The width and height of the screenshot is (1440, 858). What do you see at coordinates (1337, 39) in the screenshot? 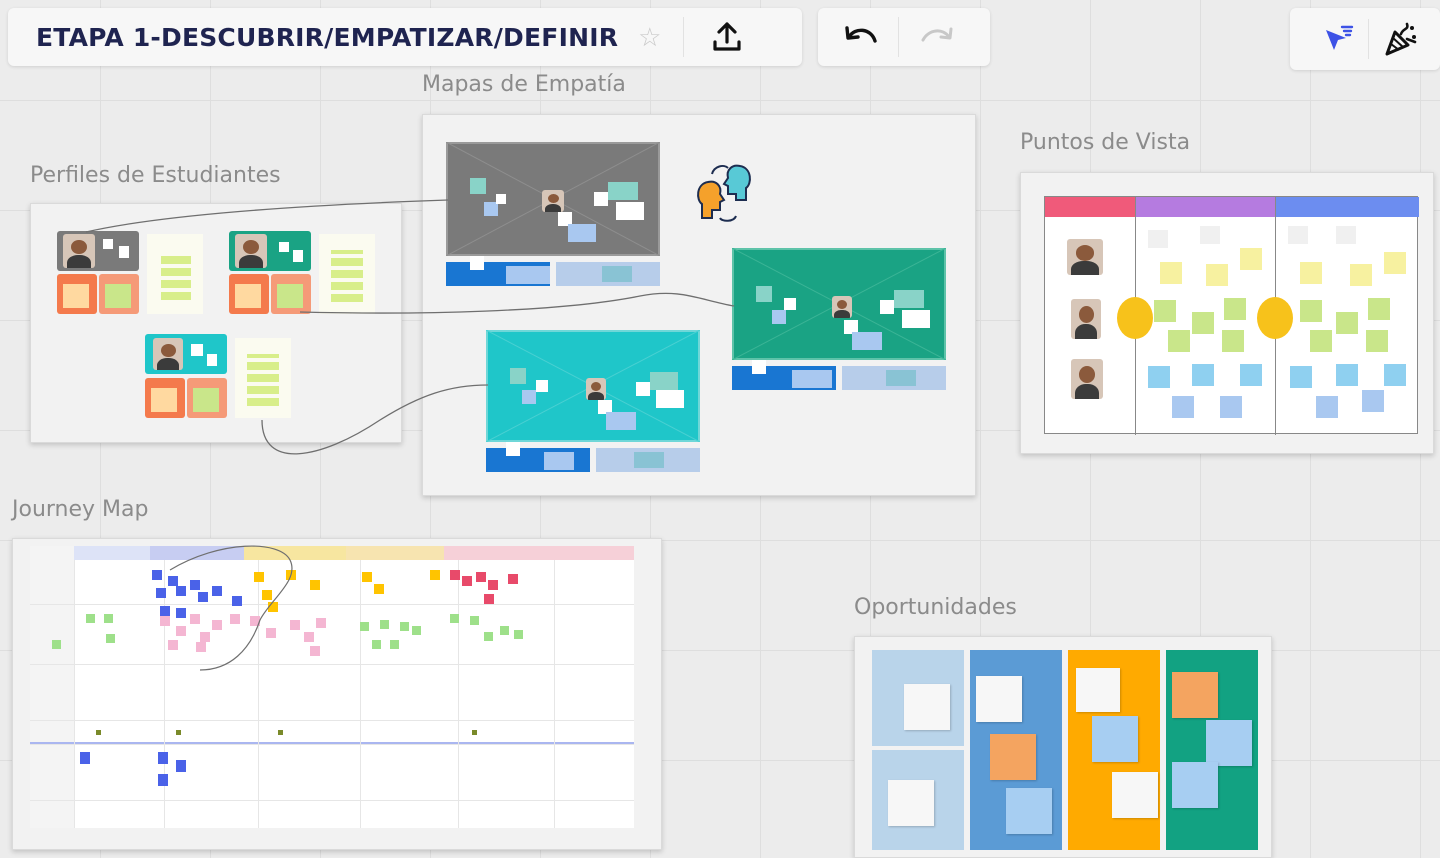
I see `pointer-icon` at bounding box center [1337, 39].